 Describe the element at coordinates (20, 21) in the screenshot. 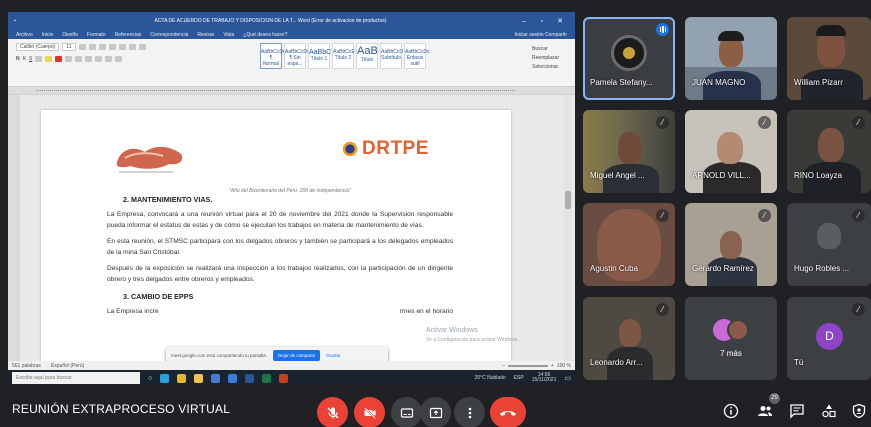

I see `word-save-icon: ▪` at that location.